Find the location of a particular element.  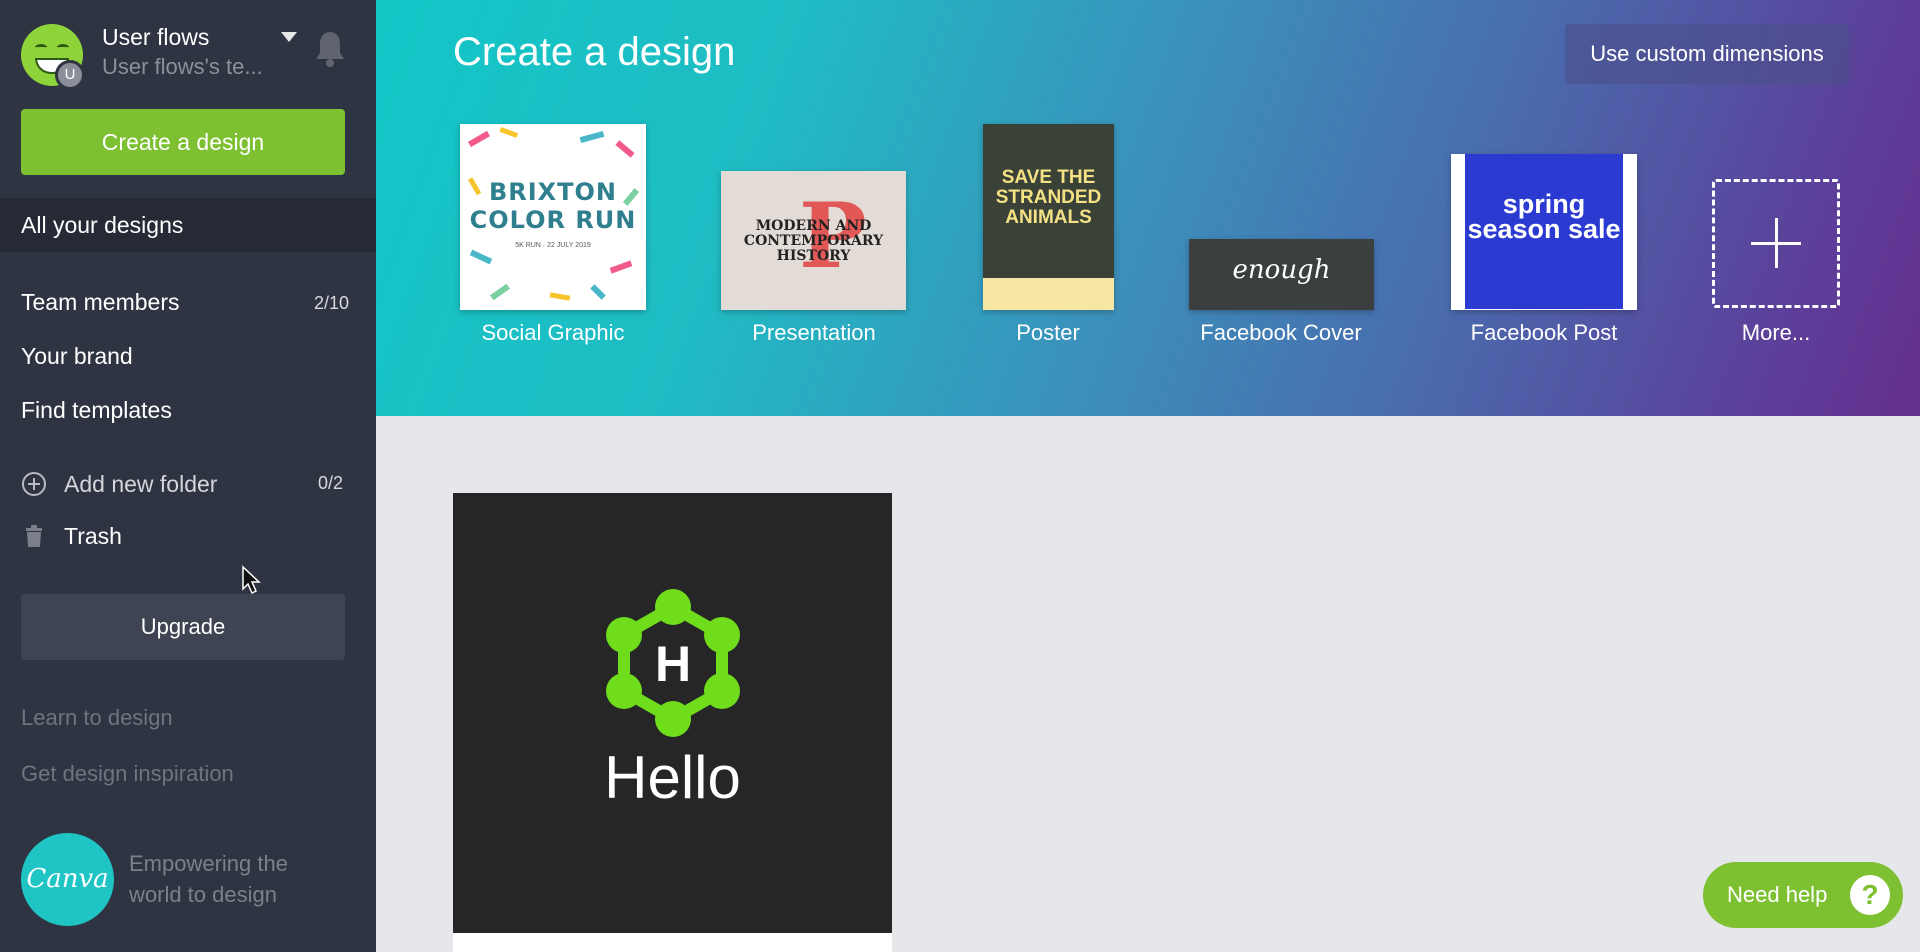

sidebar-item-find-templates: Find templates is located at coordinates (96, 410).